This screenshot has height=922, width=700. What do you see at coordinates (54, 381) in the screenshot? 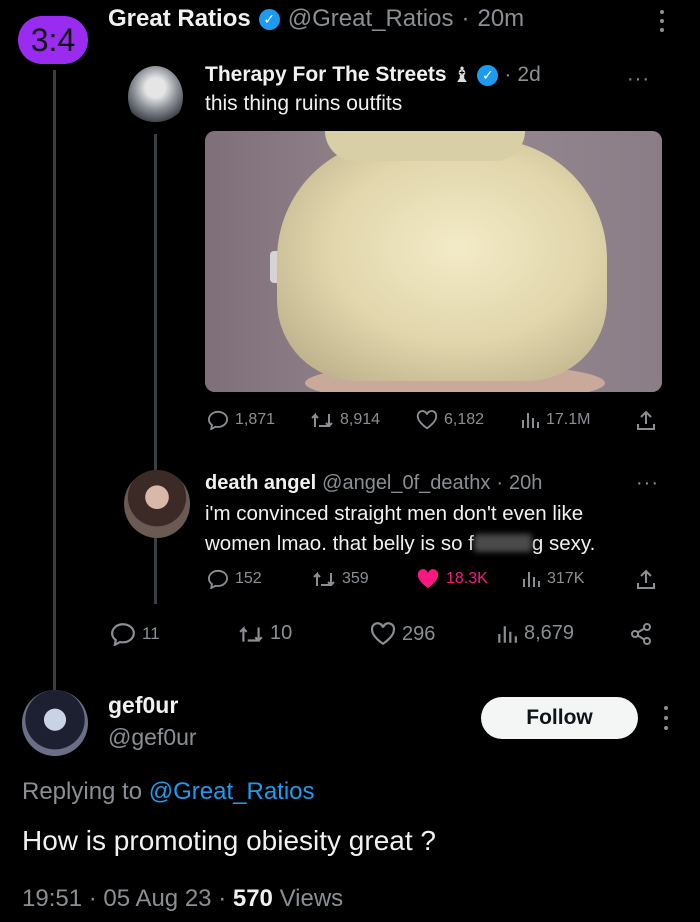
I see `thread-line` at bounding box center [54, 381].